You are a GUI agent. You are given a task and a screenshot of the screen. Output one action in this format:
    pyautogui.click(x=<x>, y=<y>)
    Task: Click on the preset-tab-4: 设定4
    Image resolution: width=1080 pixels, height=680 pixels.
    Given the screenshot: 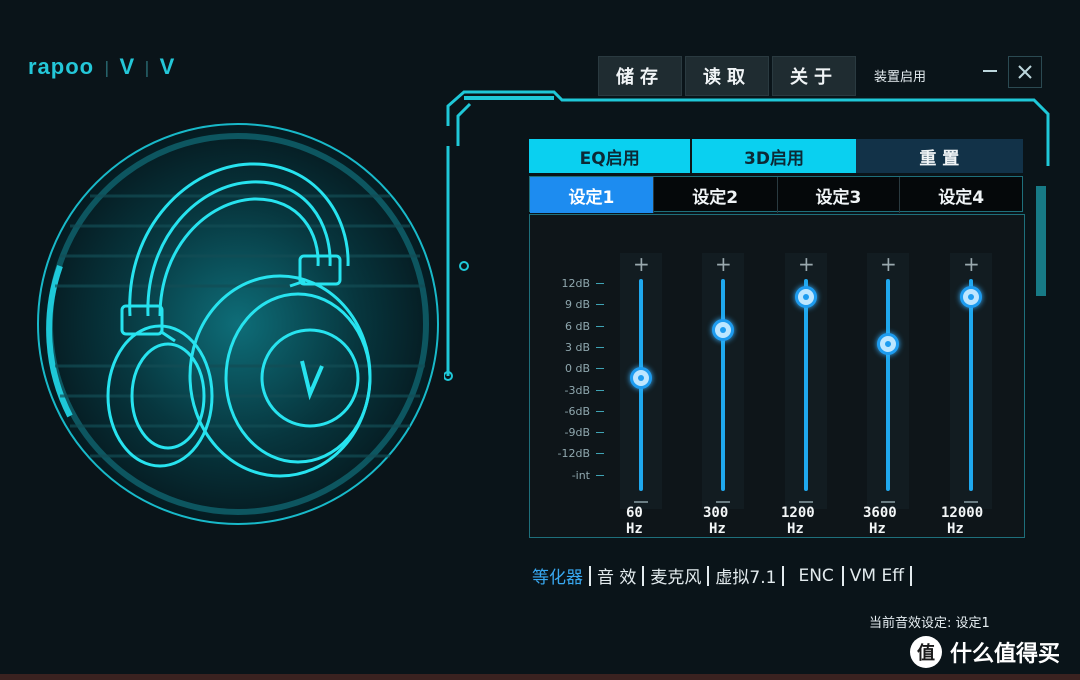 What is the action you would take?
    pyautogui.click(x=961, y=195)
    